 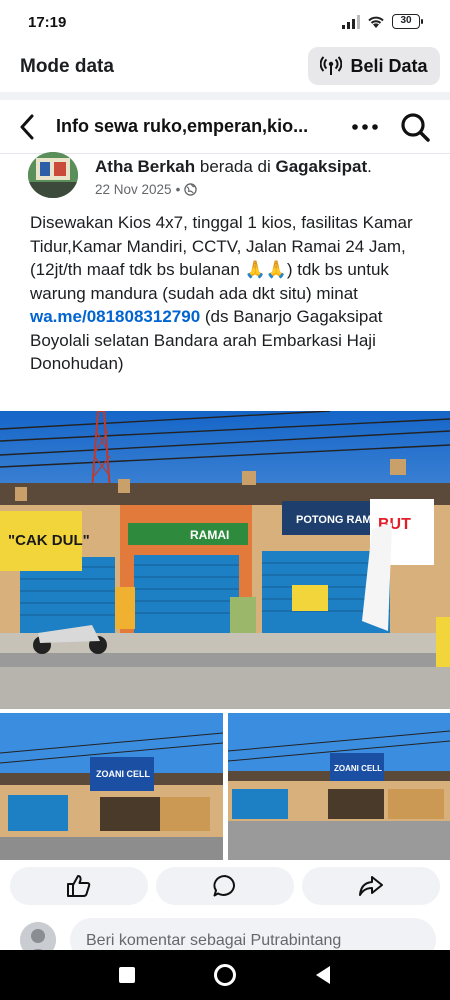 I want to click on author-name: Atha Berkah, so click(x=145, y=166).